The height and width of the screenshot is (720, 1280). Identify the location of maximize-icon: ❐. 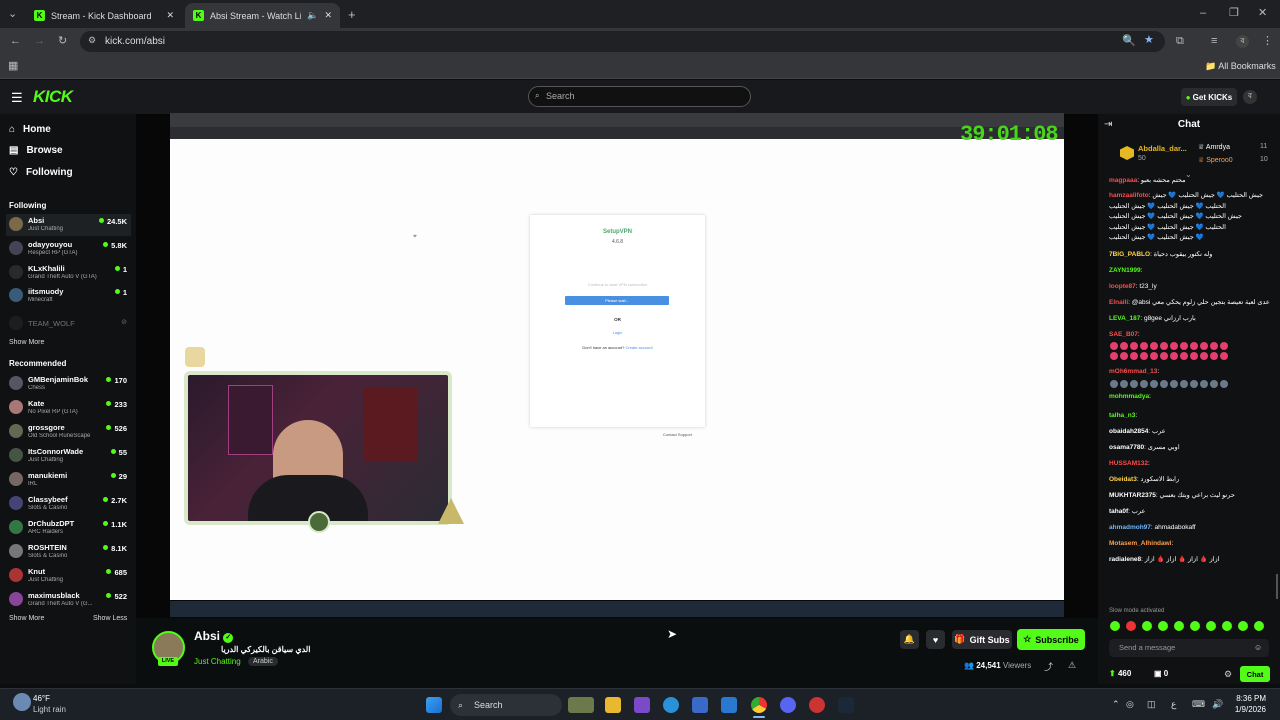
(1234, 13).